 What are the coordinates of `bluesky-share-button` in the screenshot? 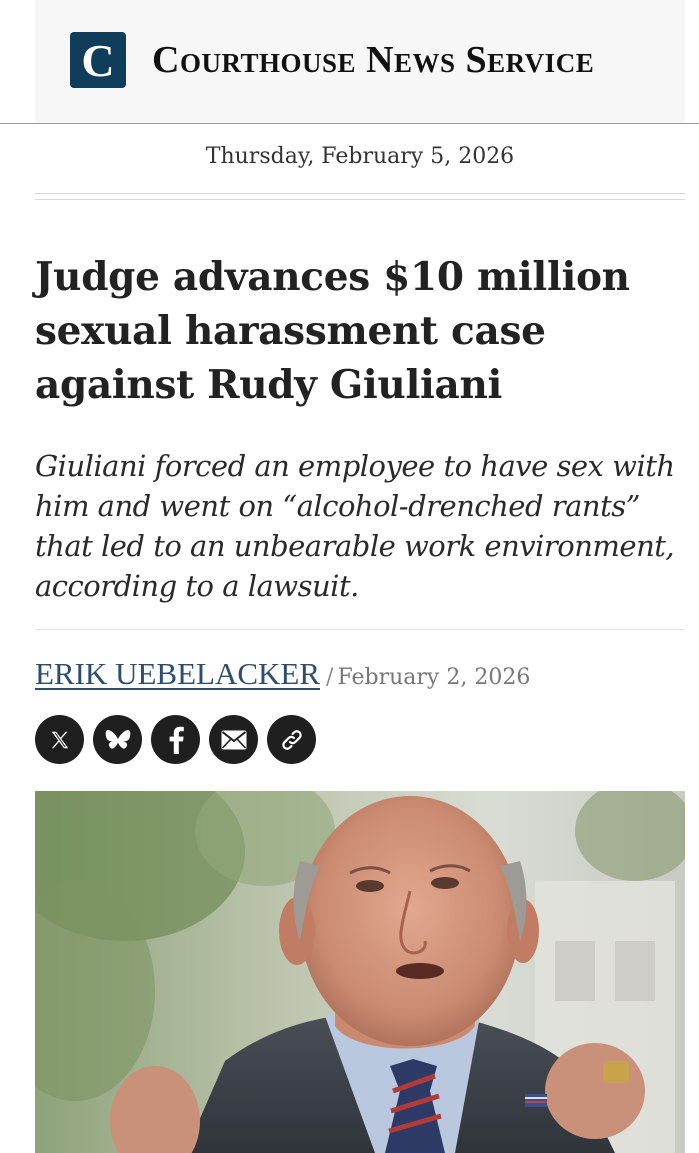 It's located at (117, 739).